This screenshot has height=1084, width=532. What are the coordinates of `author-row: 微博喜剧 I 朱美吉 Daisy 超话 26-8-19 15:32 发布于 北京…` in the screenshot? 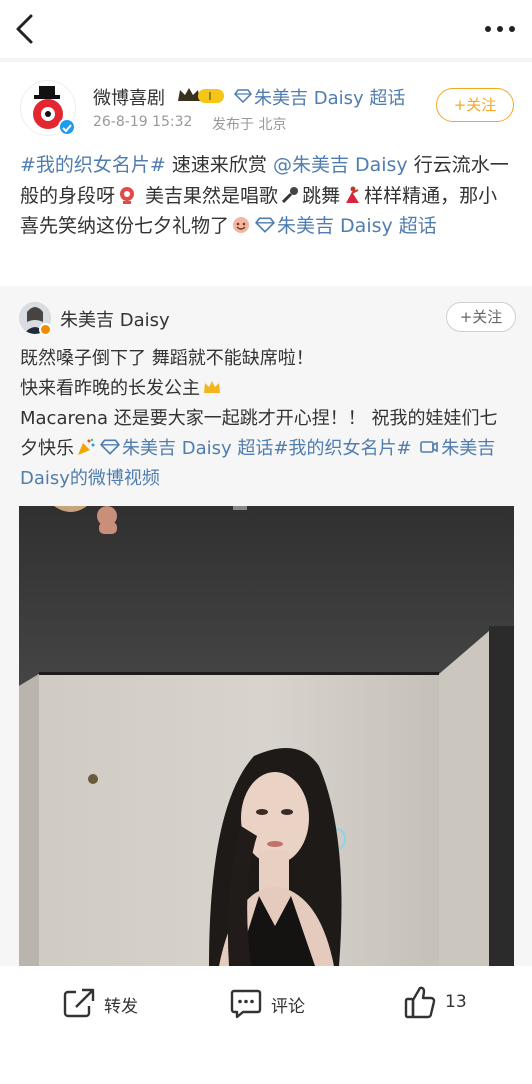 It's located at (266, 104).